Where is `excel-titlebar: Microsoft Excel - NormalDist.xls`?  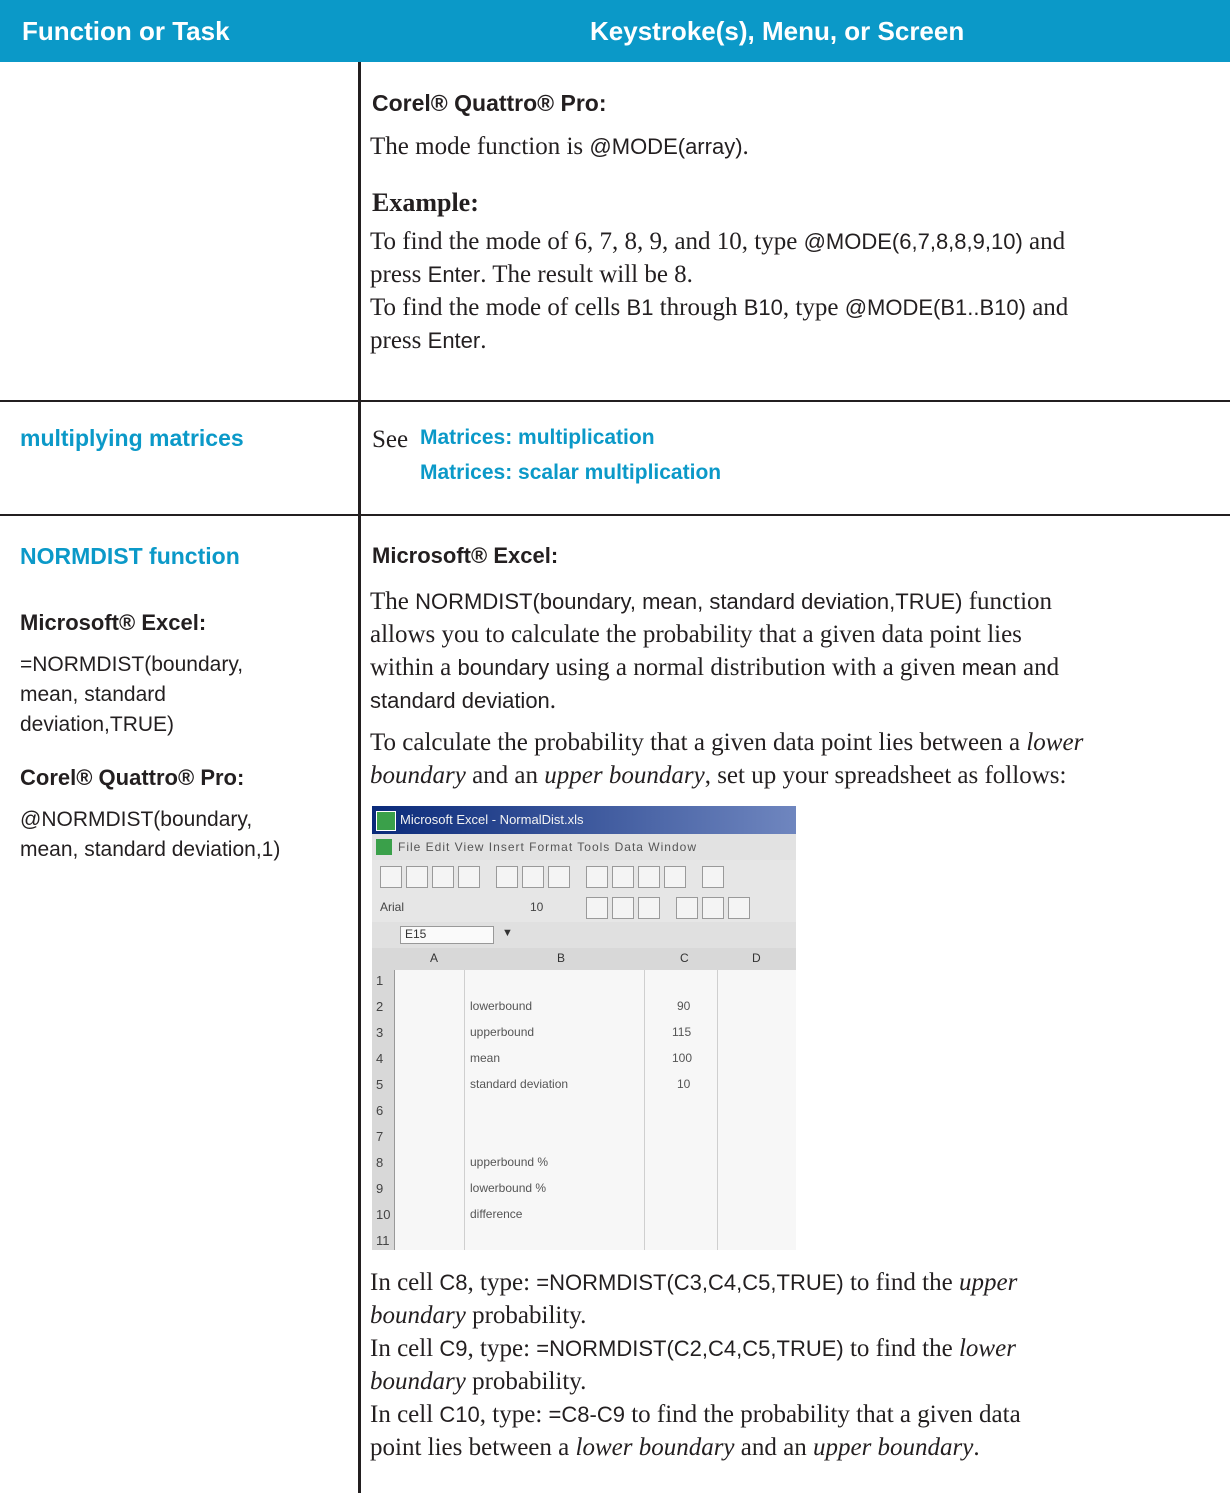 excel-titlebar: Microsoft Excel - NormalDist.xls is located at coordinates (584, 820).